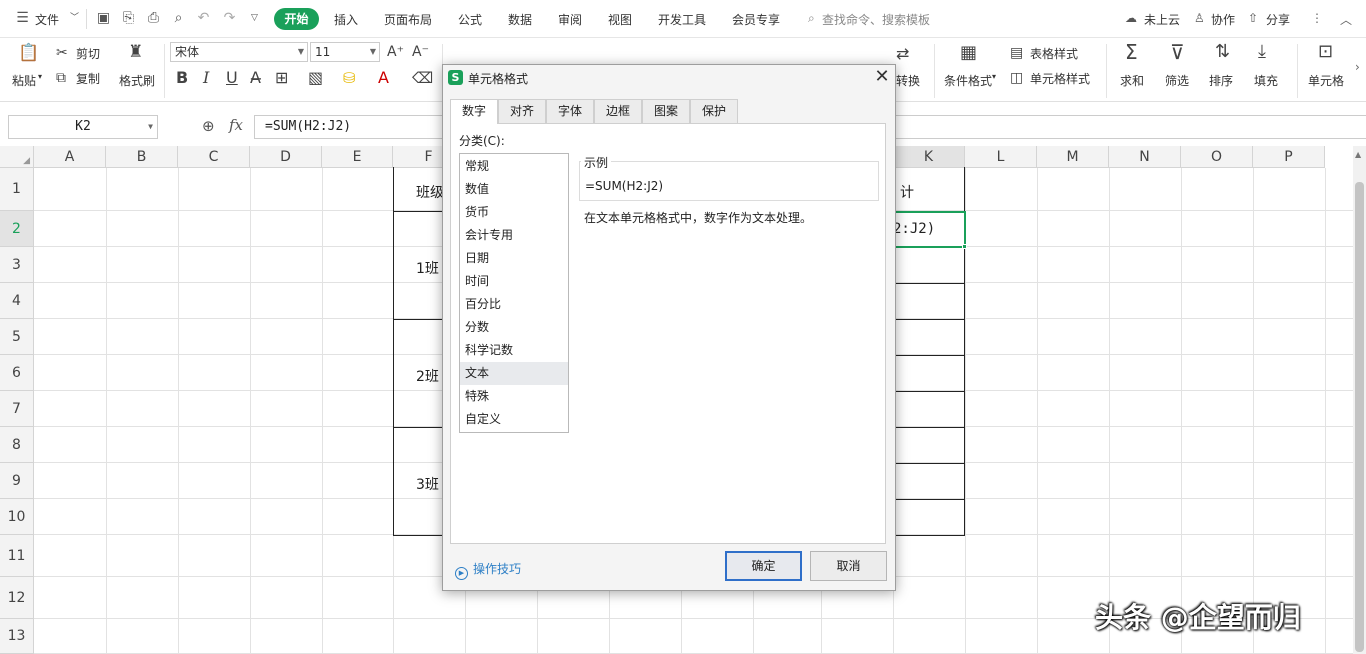 This screenshot has height=654, width=1366. Describe the element at coordinates (514, 396) in the screenshot. I see `category-item: 特殊` at that location.